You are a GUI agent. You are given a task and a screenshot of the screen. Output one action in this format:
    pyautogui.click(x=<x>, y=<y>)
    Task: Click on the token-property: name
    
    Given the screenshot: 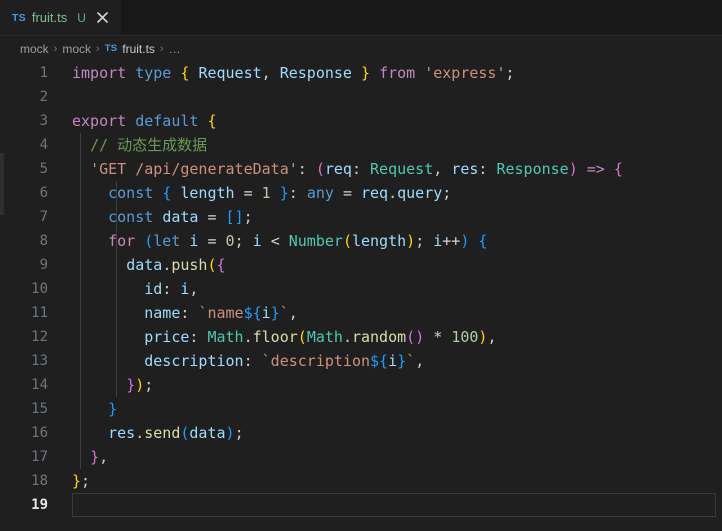 What is the action you would take?
    pyautogui.click(x=162, y=313)
    